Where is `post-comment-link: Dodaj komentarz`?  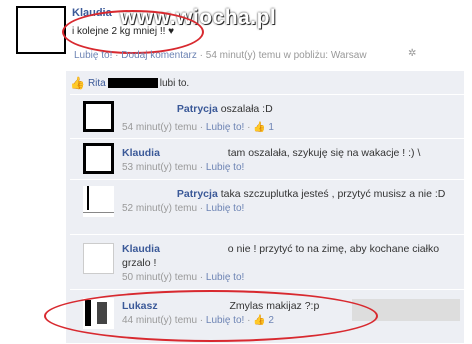 post-comment-link: Dodaj komentarz is located at coordinates (159, 55).